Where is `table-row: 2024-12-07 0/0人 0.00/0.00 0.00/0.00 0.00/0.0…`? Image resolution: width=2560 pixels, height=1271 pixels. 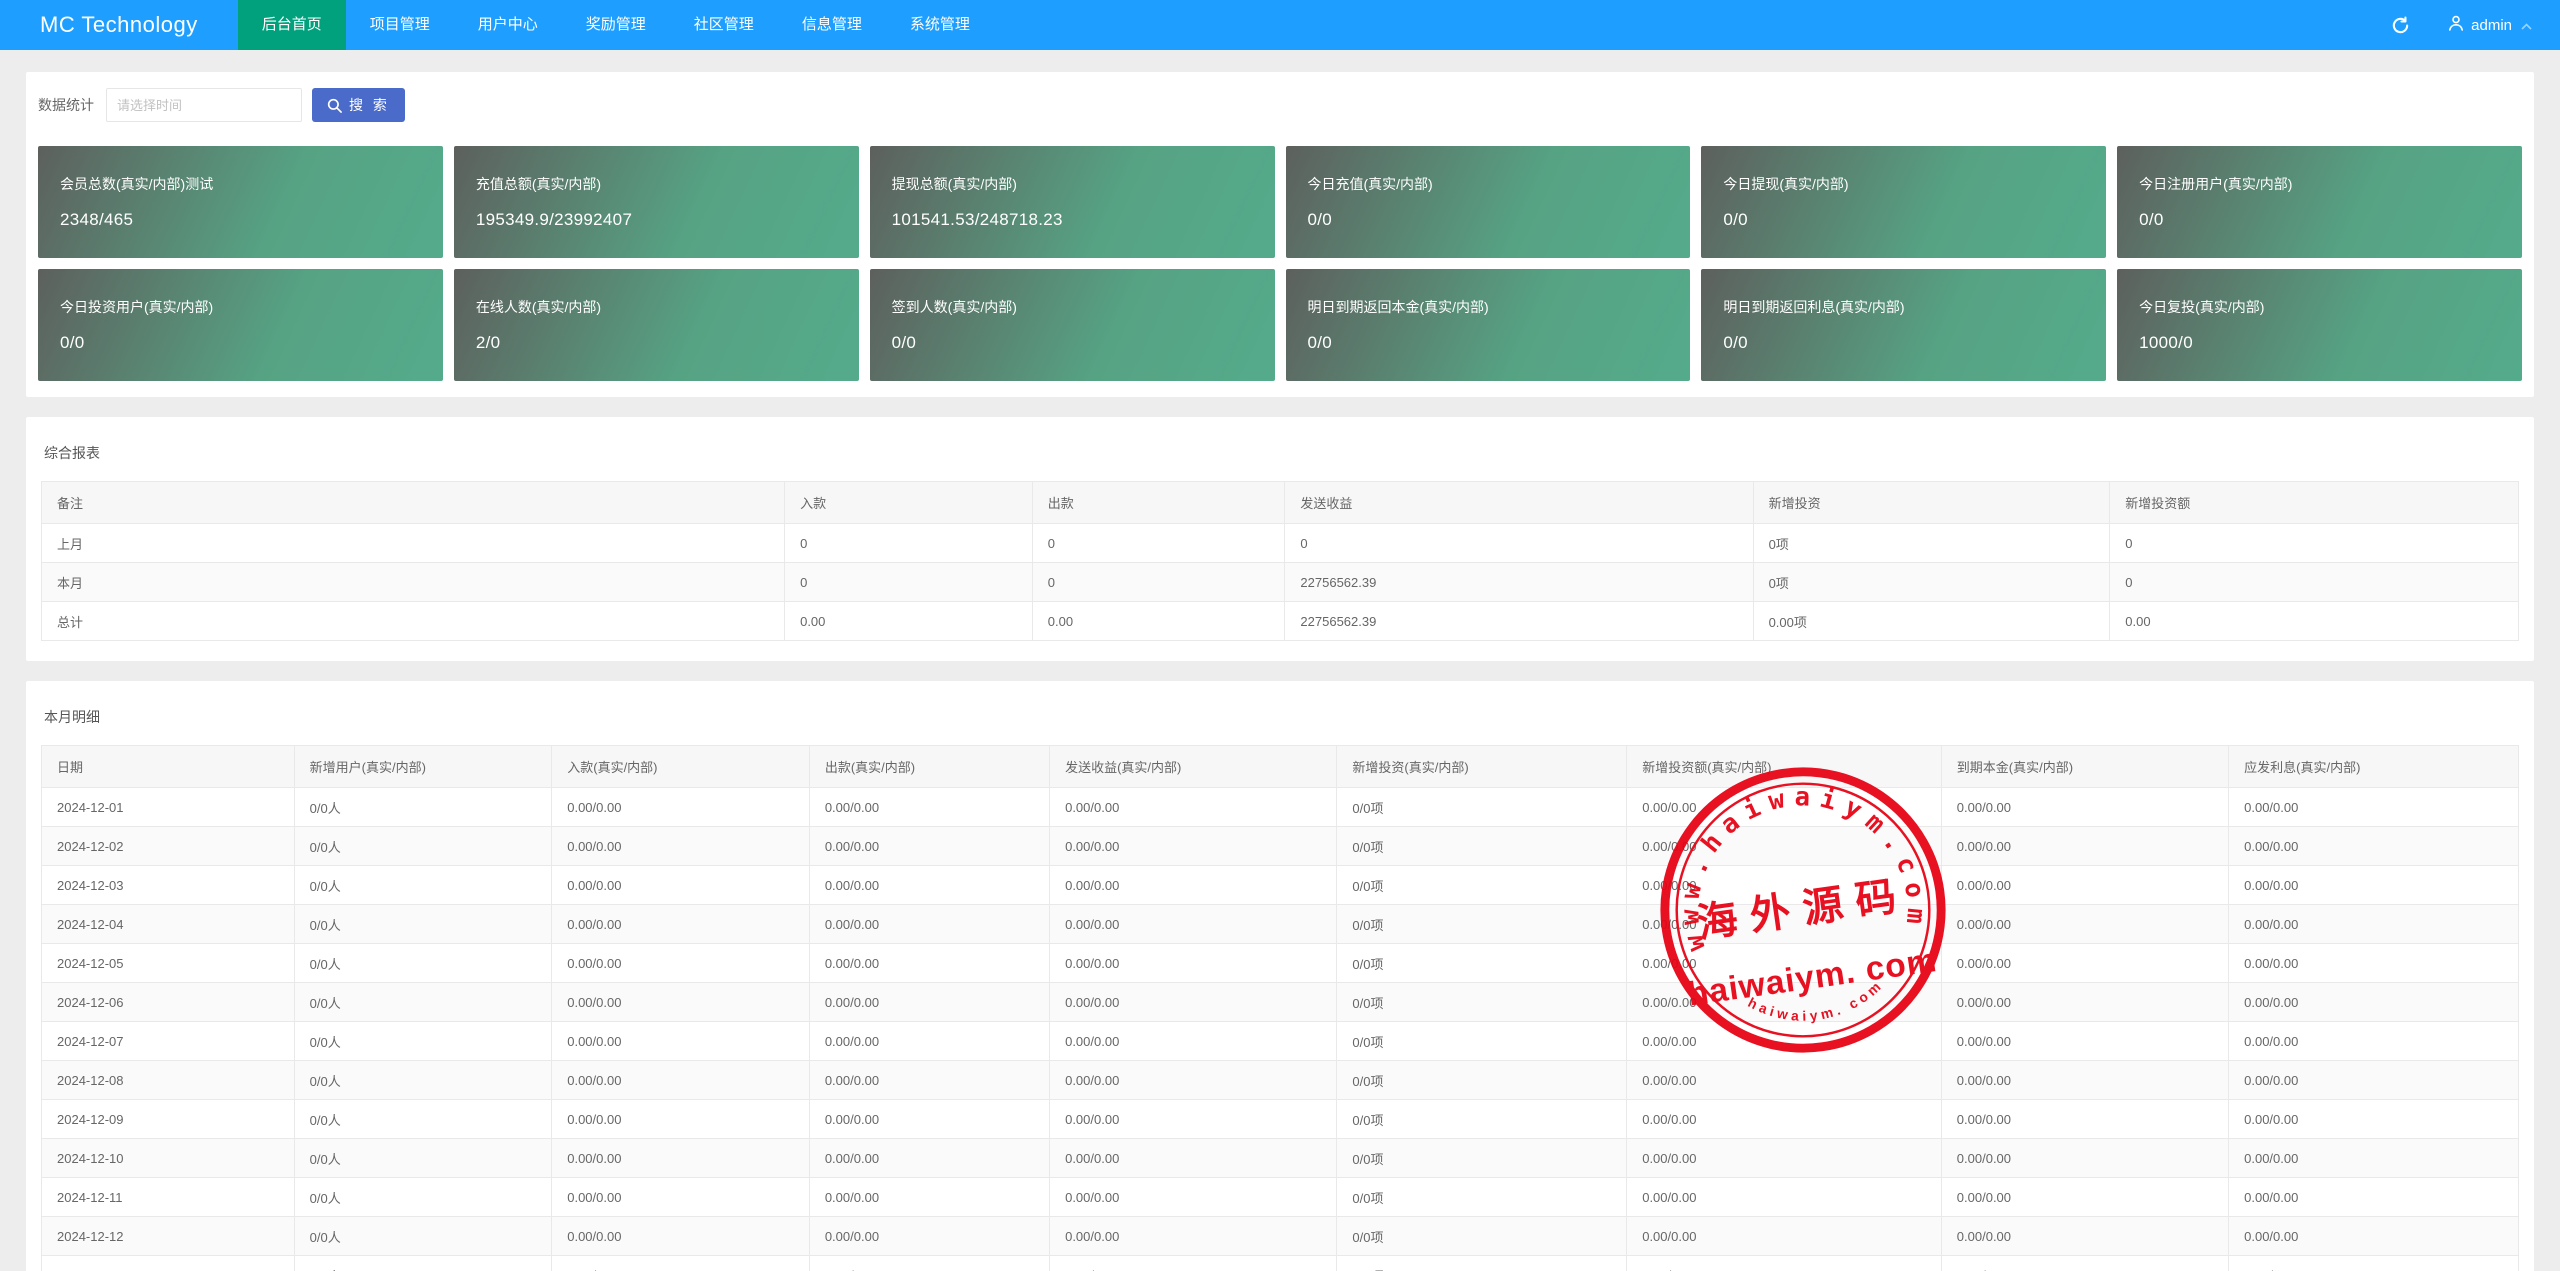 table-row: 2024-12-07 0/0人 0.00/0.00 0.00/0.00 0.00/0.0… is located at coordinates (1280, 1041).